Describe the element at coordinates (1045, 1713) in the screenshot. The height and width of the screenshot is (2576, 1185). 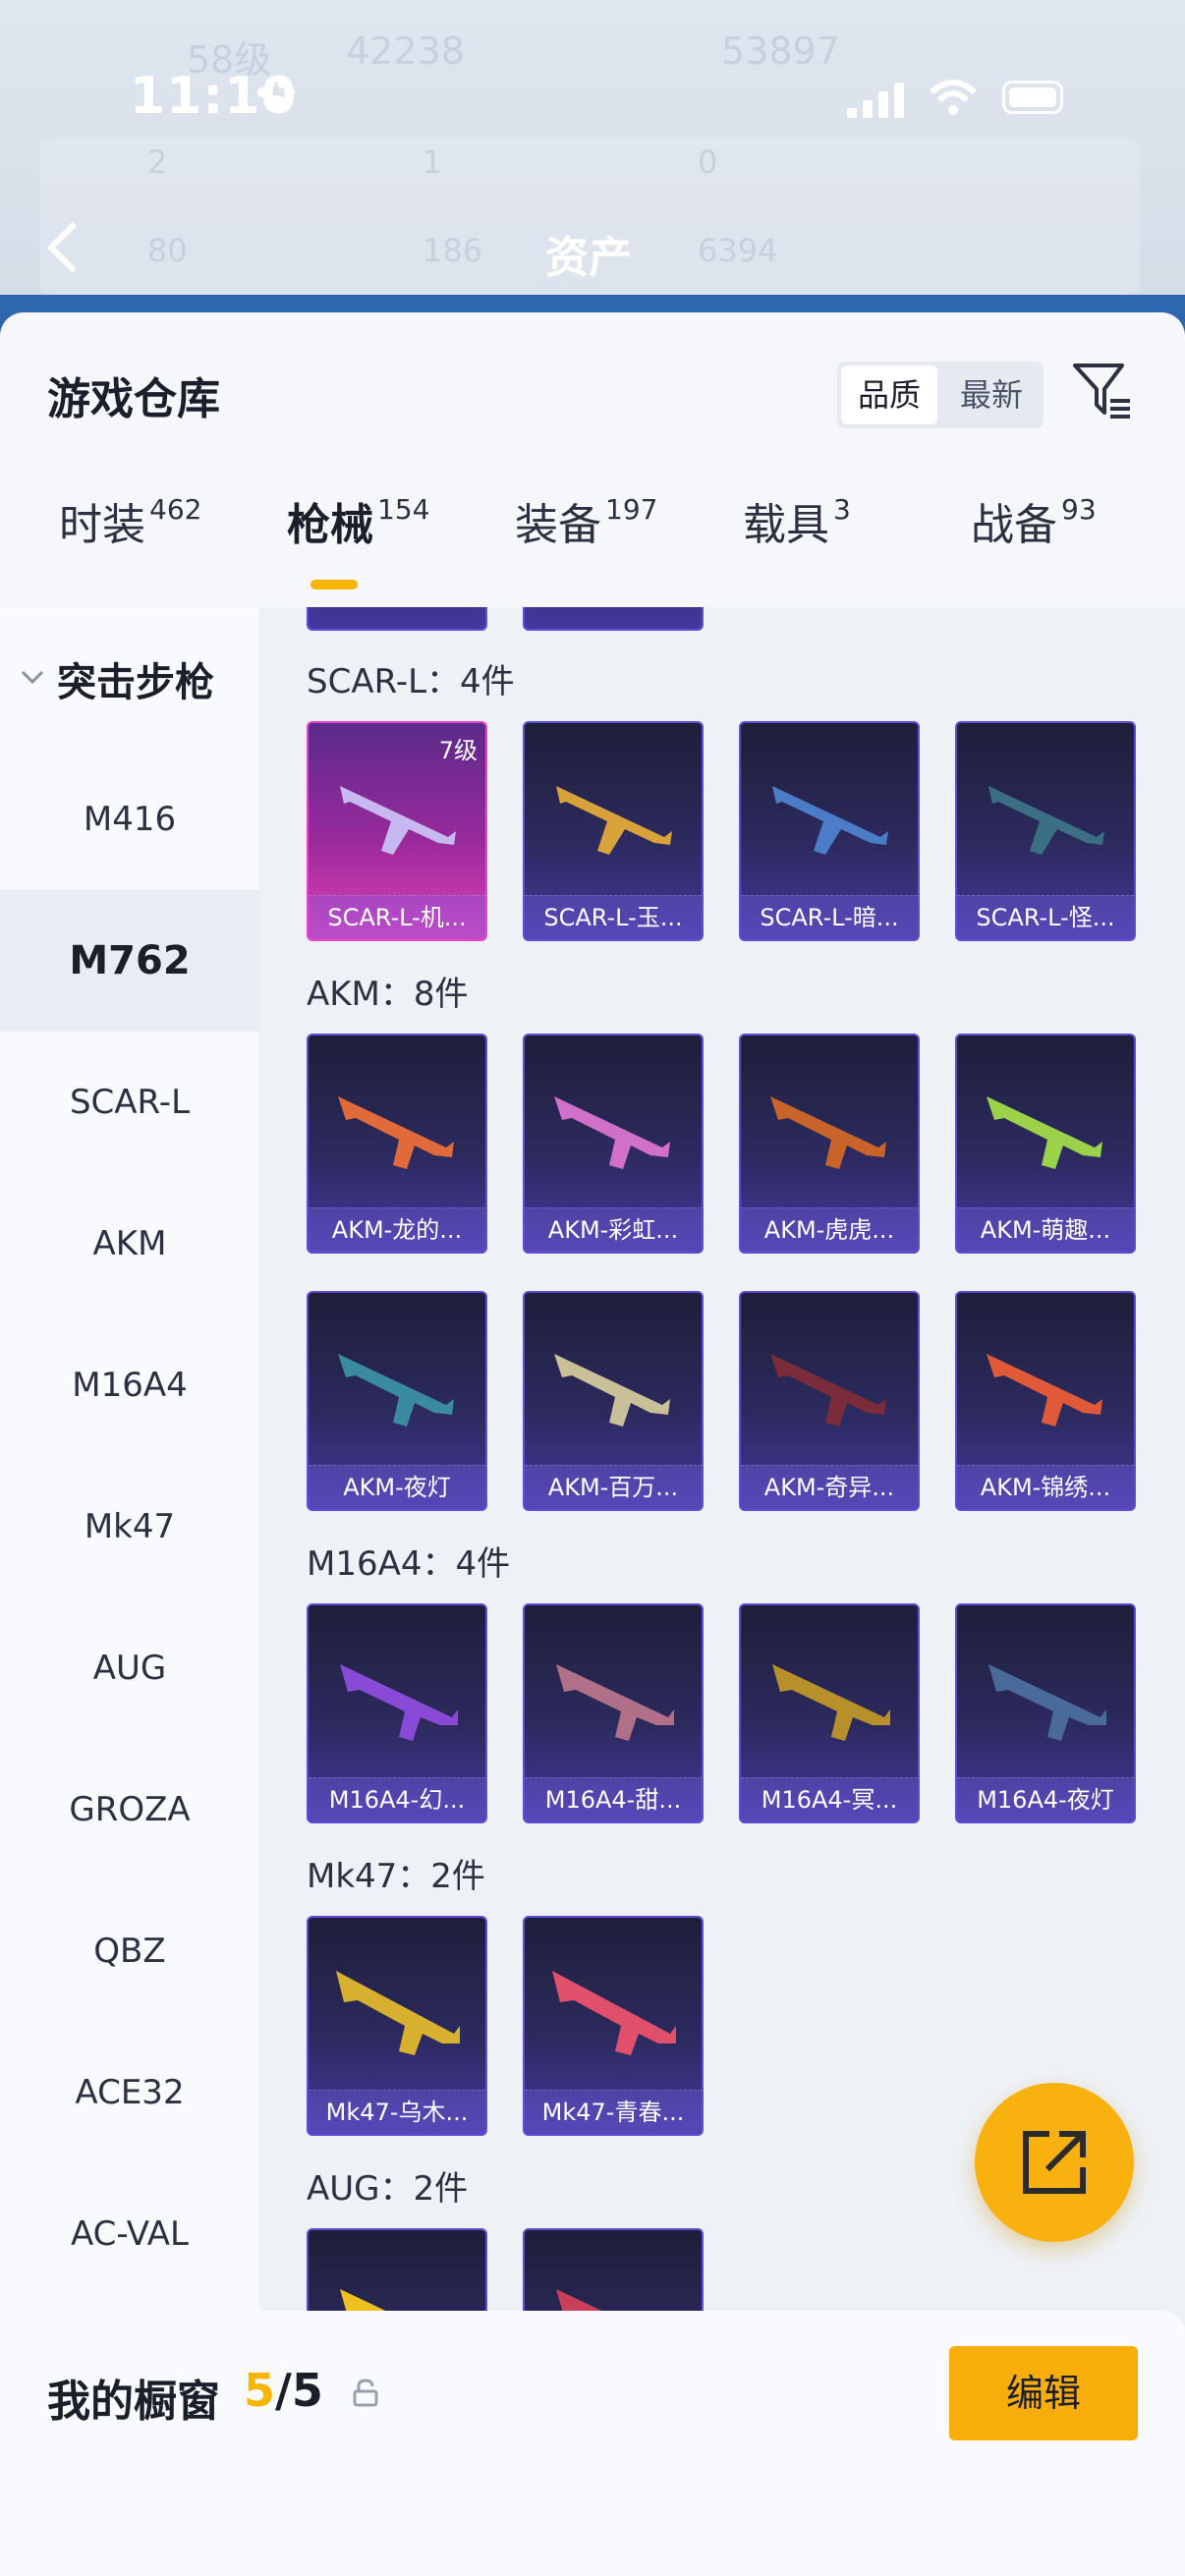
I see `skin-card: M16A4-夜灯` at that location.